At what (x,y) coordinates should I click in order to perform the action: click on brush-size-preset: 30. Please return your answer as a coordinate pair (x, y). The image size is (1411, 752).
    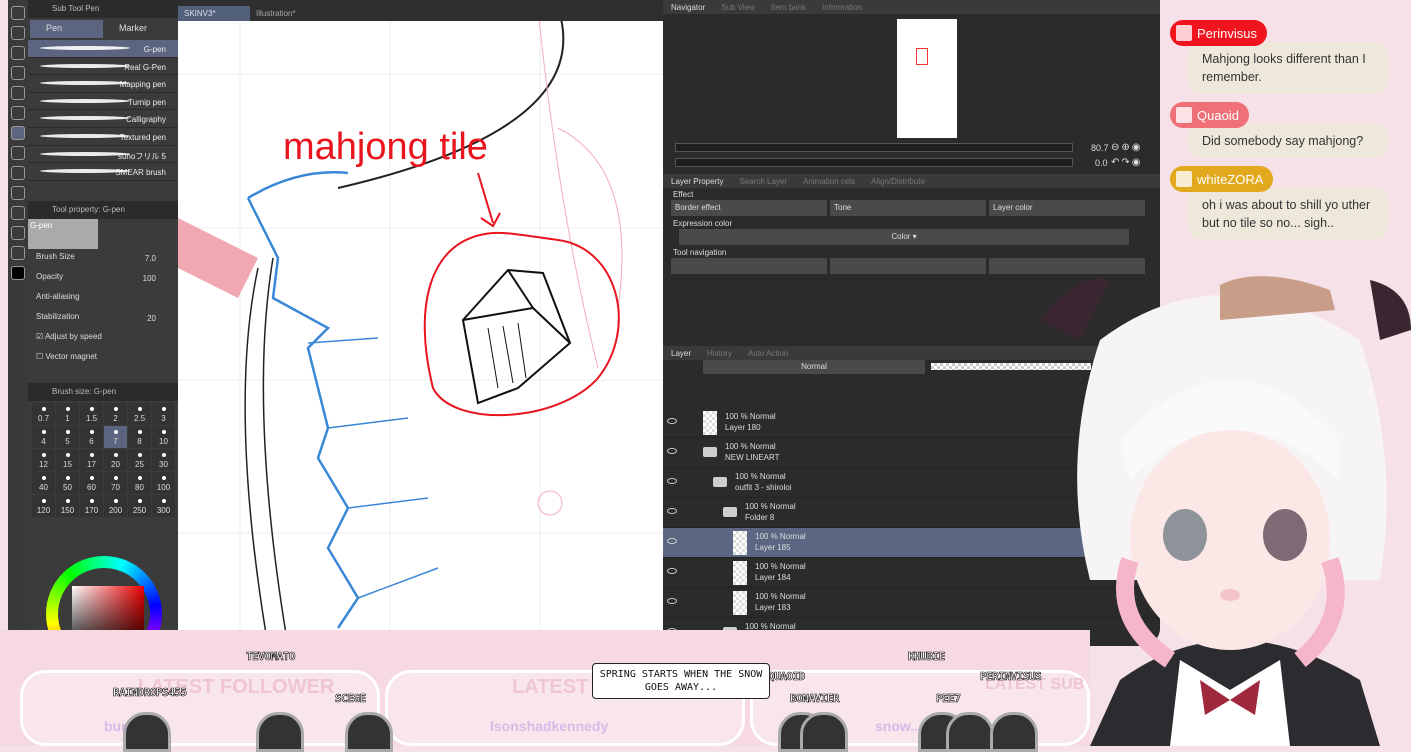
    Looking at the image, I should click on (163, 459).